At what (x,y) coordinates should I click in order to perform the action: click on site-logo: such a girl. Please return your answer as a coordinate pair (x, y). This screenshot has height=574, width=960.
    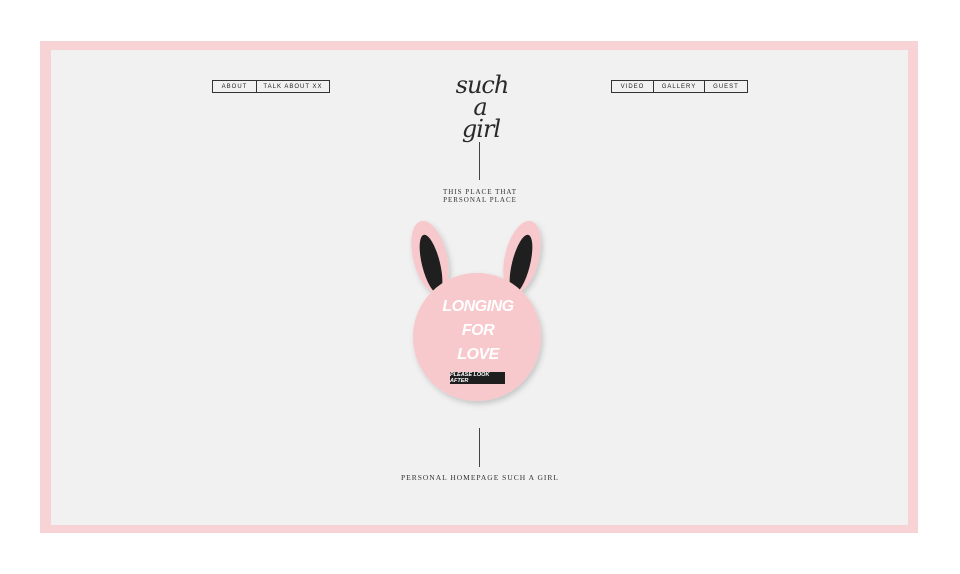
    Looking at the image, I should click on (481, 108).